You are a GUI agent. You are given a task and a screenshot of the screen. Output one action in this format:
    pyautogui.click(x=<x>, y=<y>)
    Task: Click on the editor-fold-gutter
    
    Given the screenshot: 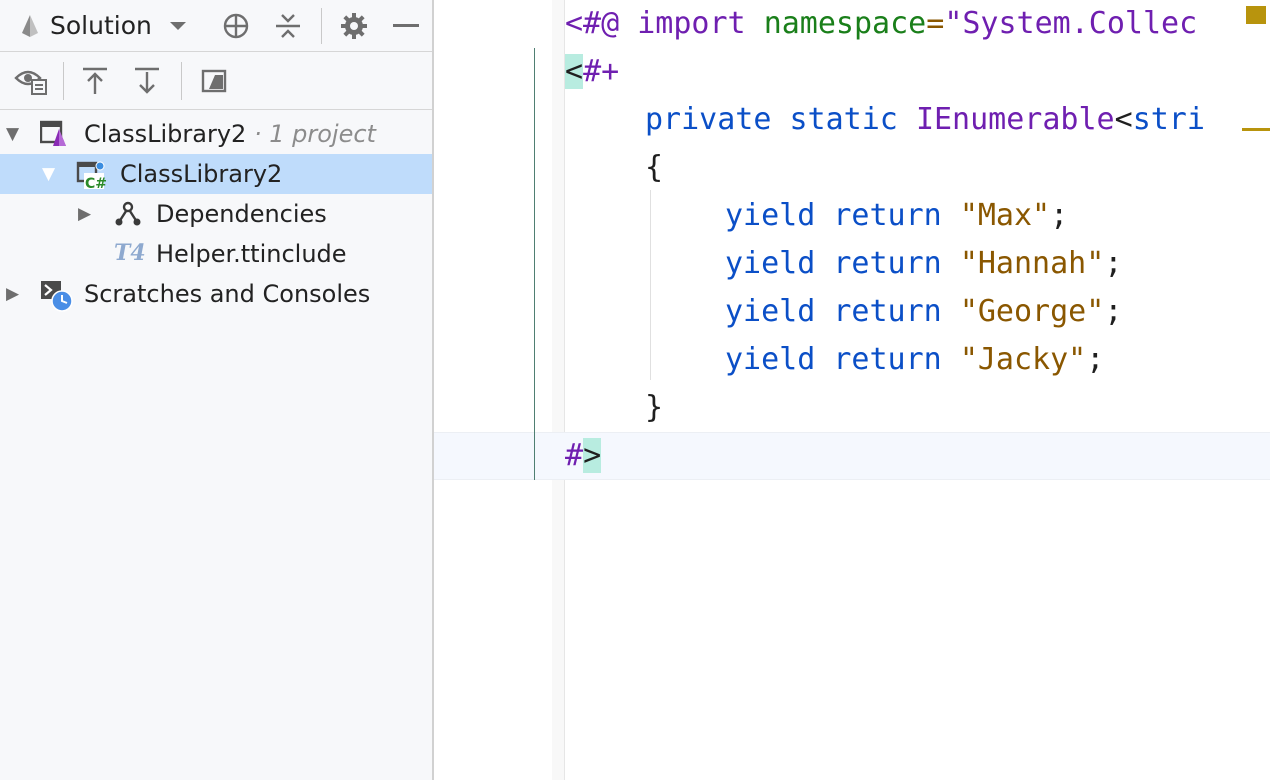 What is the action you would take?
    pyautogui.click(x=558, y=390)
    